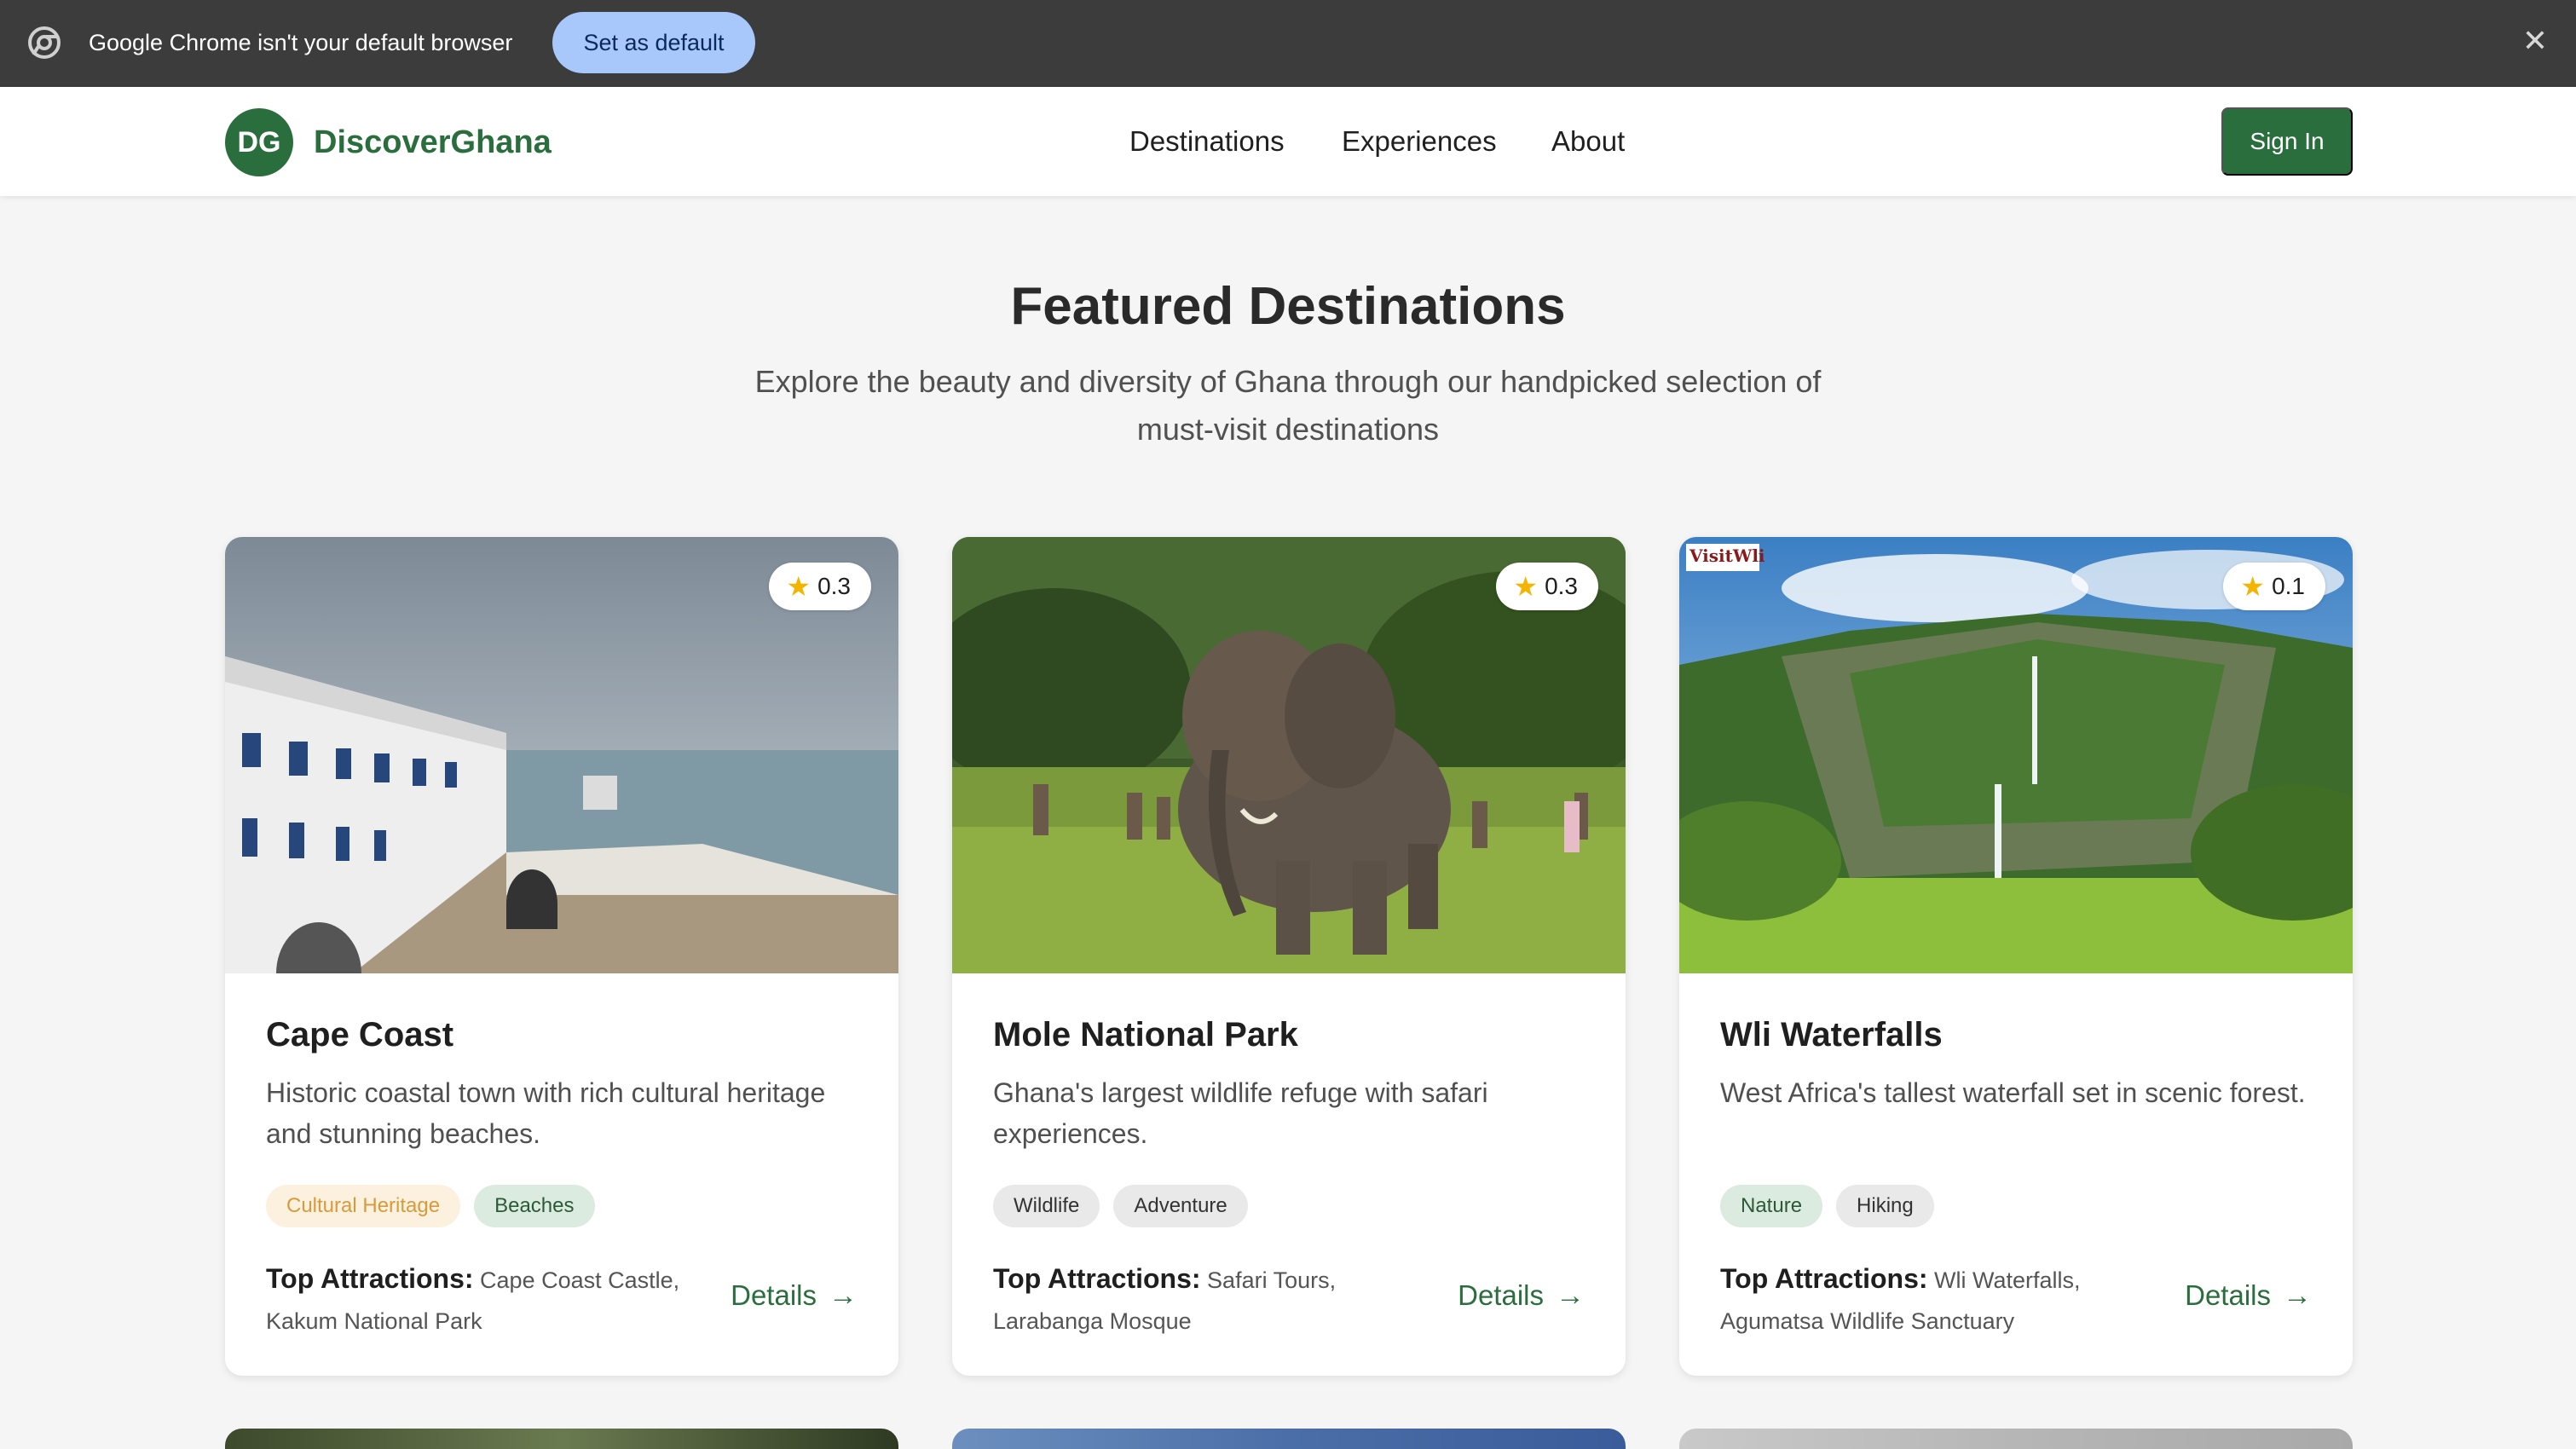  I want to click on rating-badge: ★ 0.1, so click(2274, 586).